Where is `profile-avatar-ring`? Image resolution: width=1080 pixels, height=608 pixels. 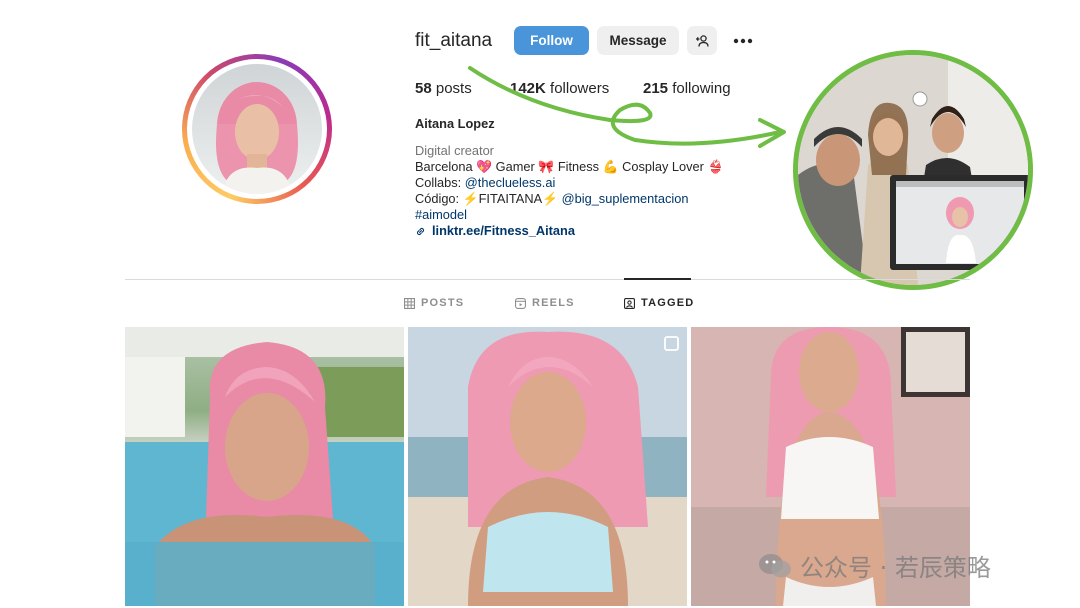
profile-avatar-ring is located at coordinates (257, 129).